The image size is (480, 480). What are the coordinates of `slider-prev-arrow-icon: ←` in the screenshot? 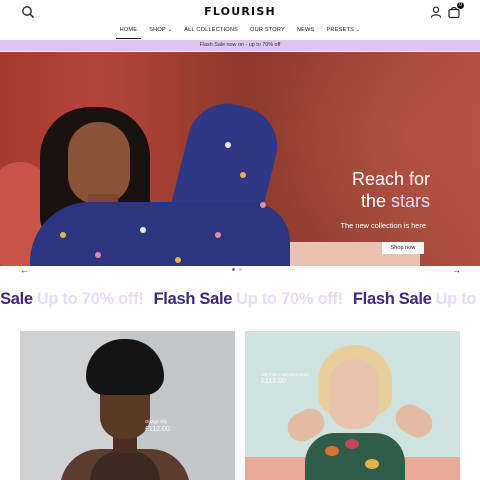 It's located at (24, 270).